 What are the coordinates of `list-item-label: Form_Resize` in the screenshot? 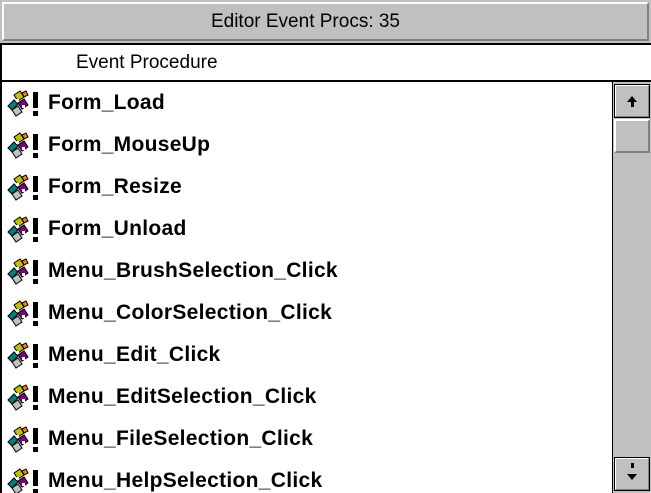 It's located at (115, 186).